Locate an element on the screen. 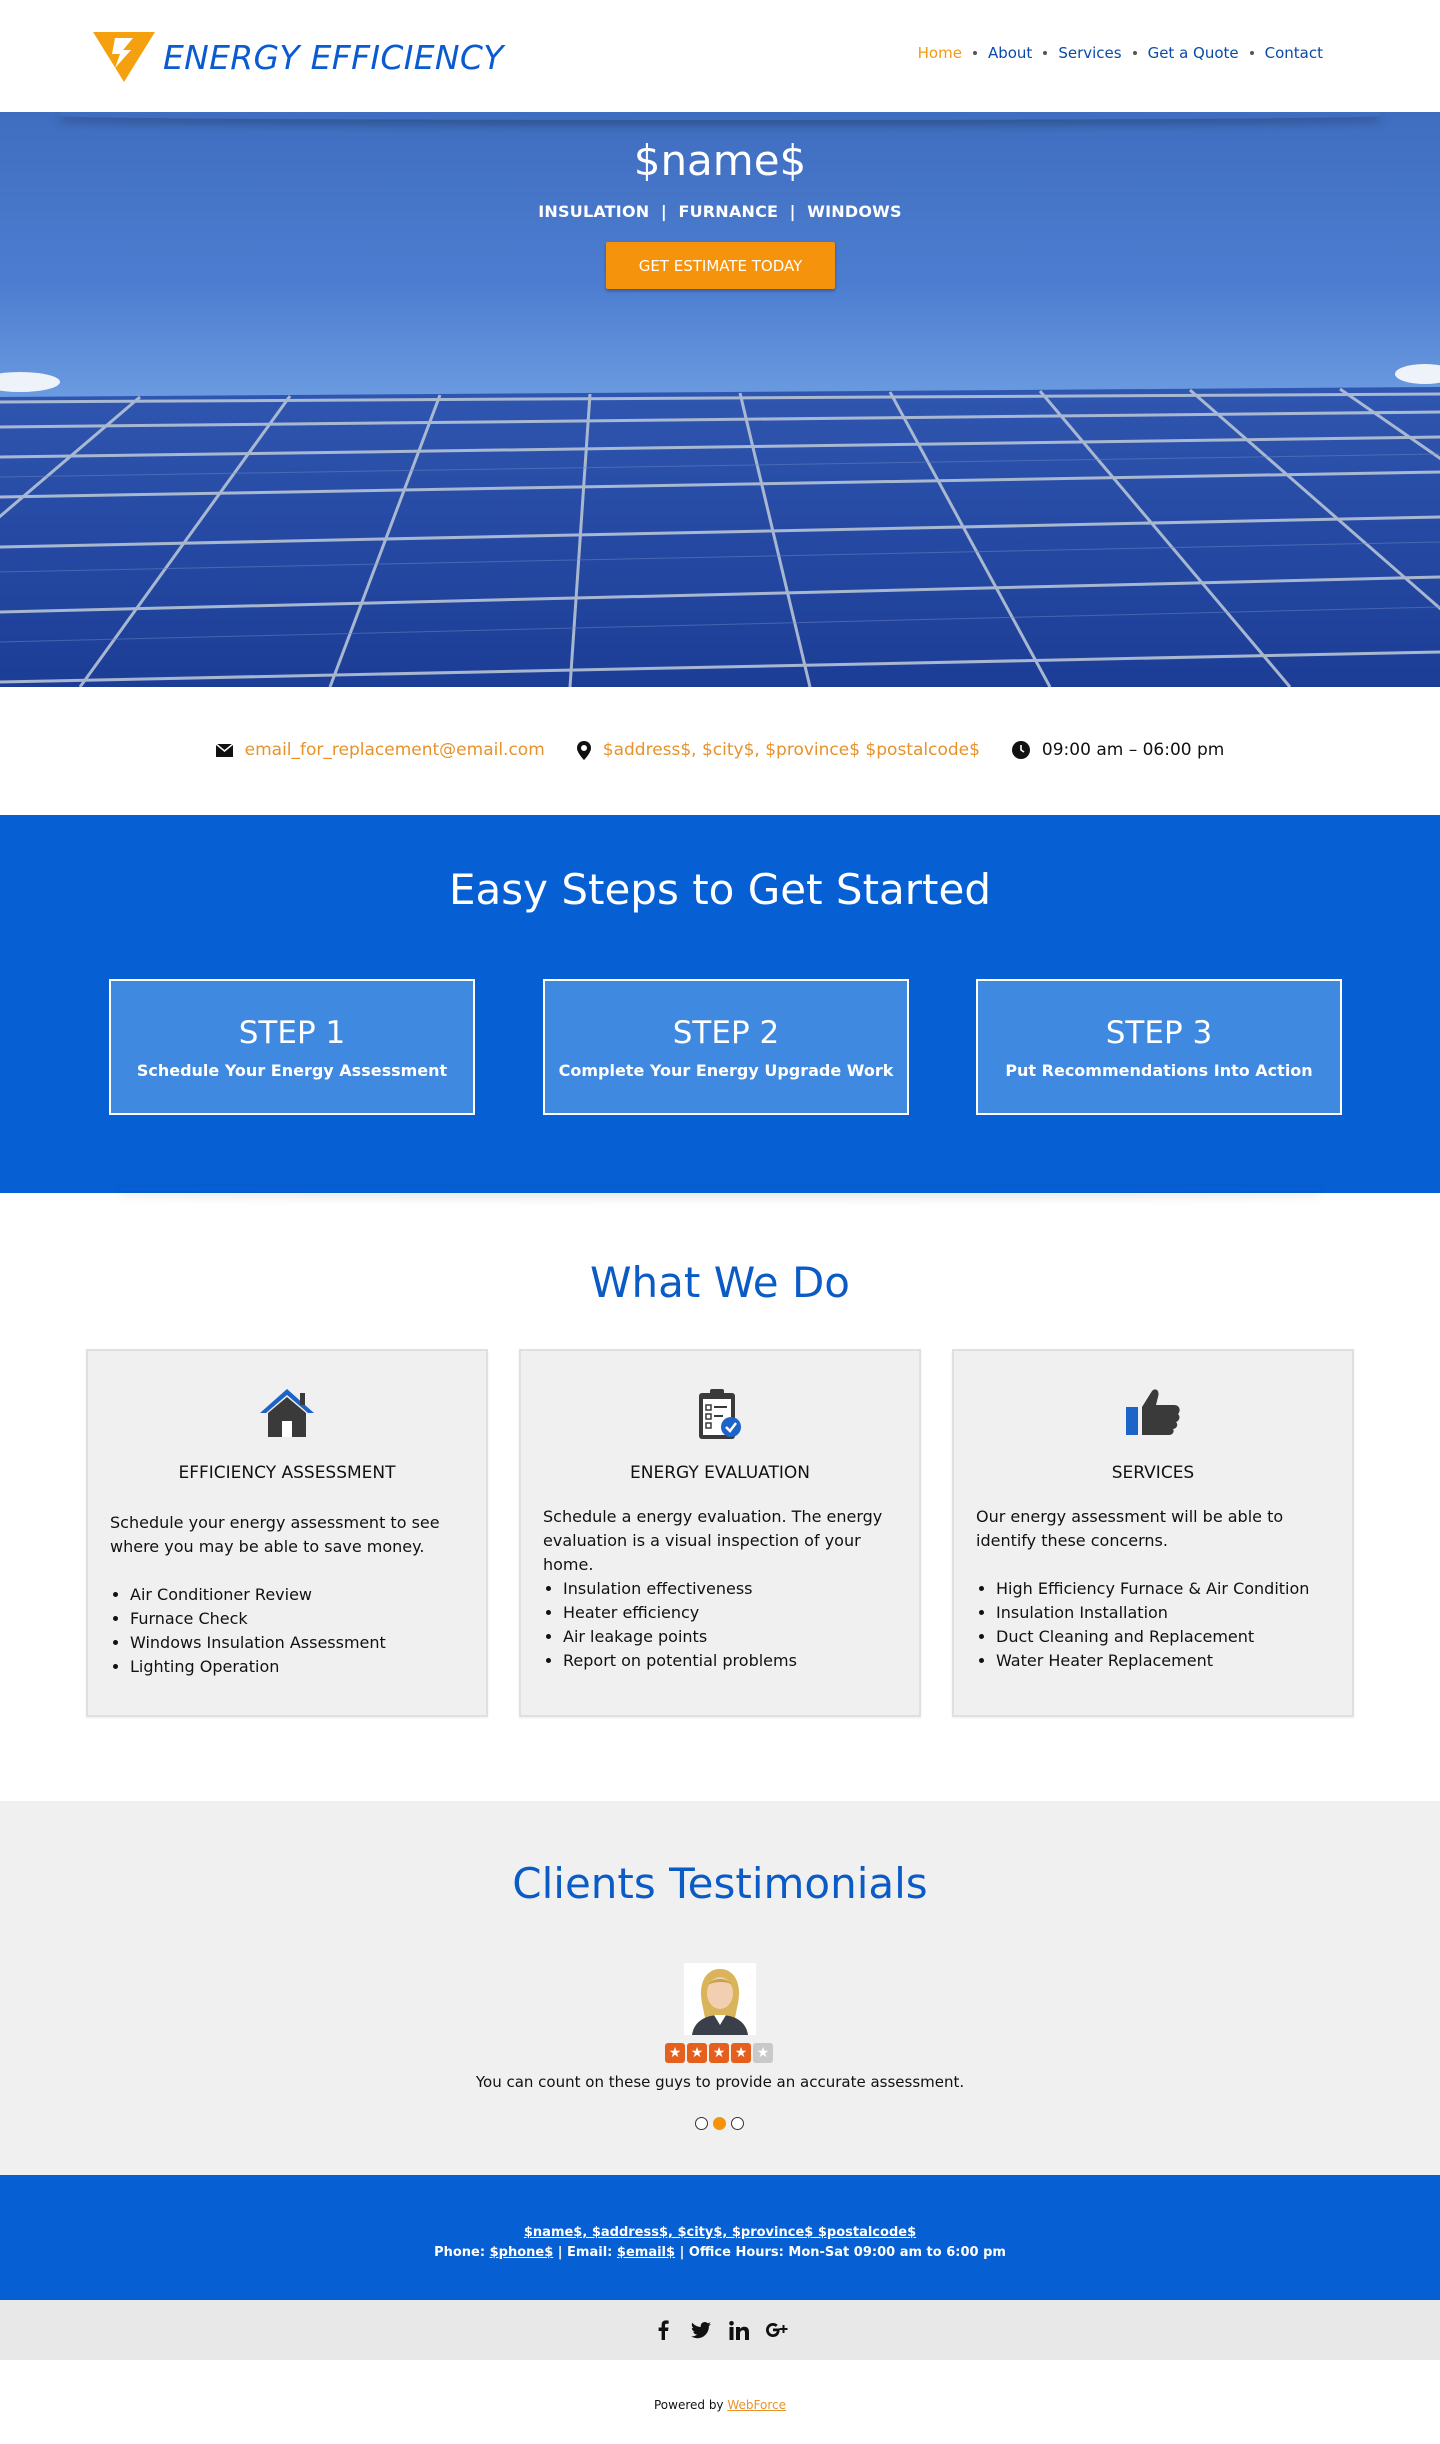  nav-get-a-quote: Get a Quote is located at coordinates (1193, 53).